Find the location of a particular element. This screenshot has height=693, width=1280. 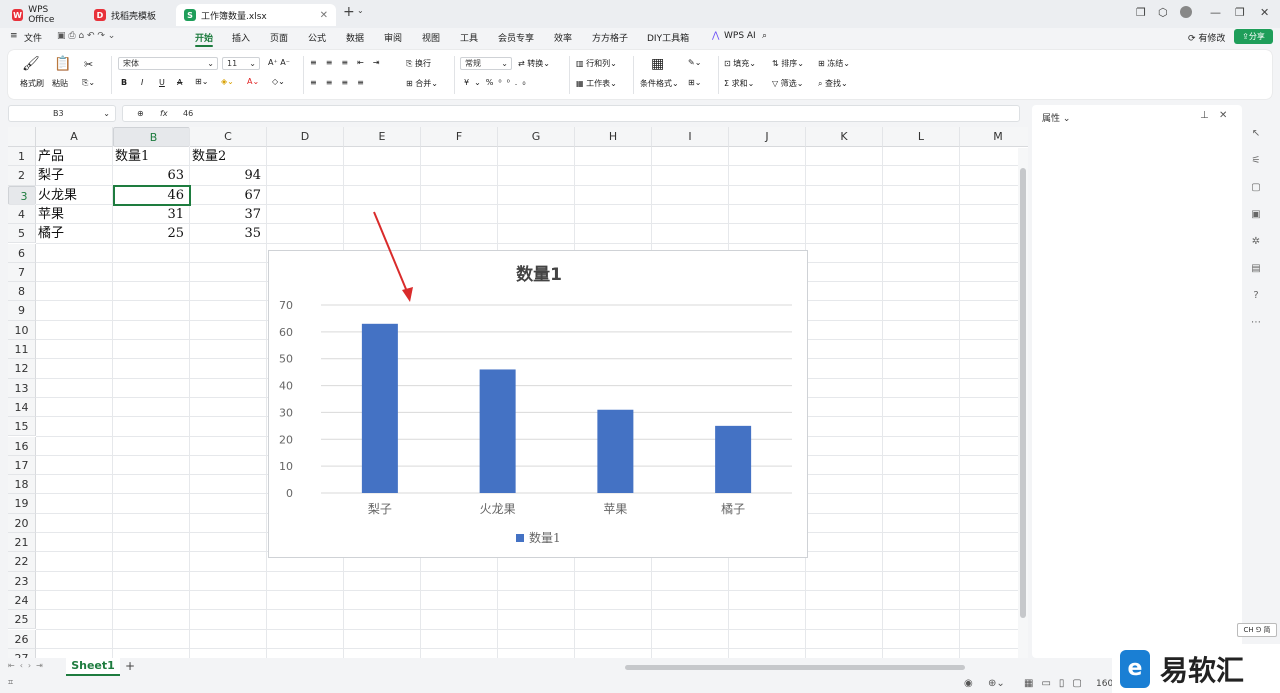

number-style-icons: ¥⌄%⁰⁰.₀ is located at coordinates (497, 82).